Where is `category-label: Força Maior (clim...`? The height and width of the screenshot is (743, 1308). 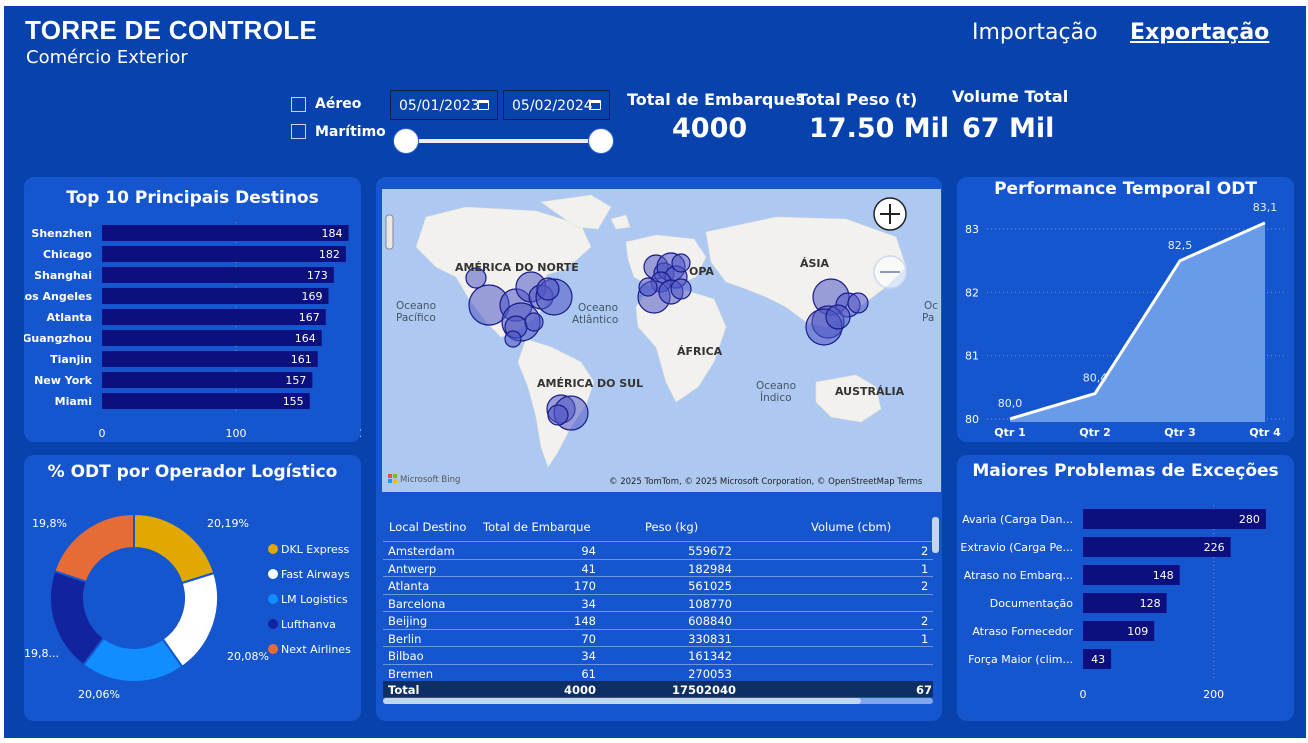
category-label: Força Maior (clim... is located at coordinates (1020, 659).